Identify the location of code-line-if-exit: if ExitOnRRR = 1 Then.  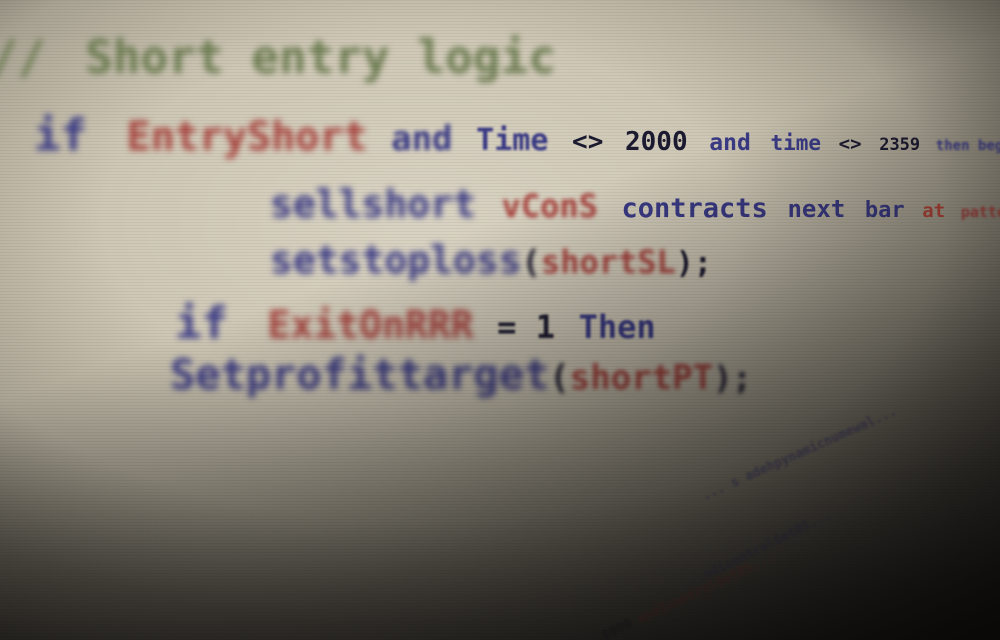
(415, 323).